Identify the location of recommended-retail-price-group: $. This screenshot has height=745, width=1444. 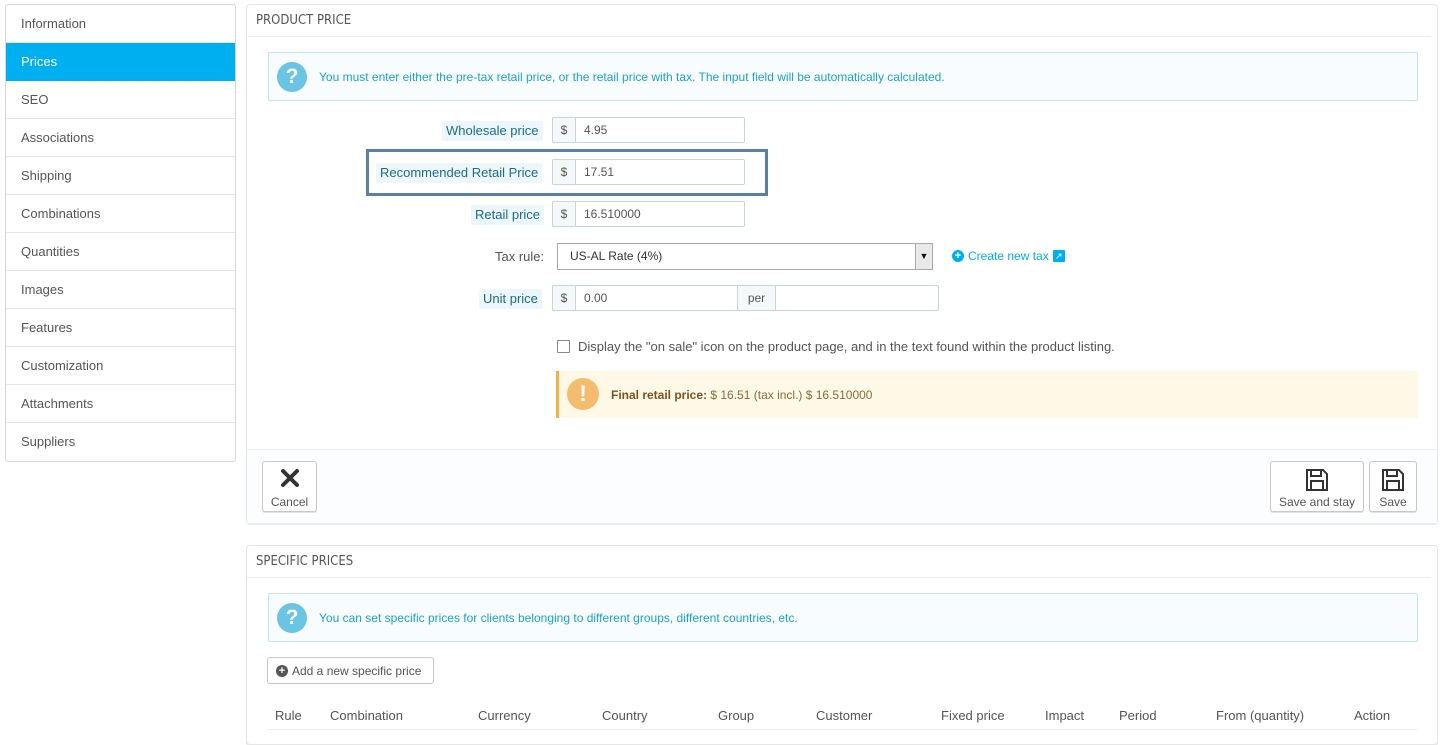
(648, 172).